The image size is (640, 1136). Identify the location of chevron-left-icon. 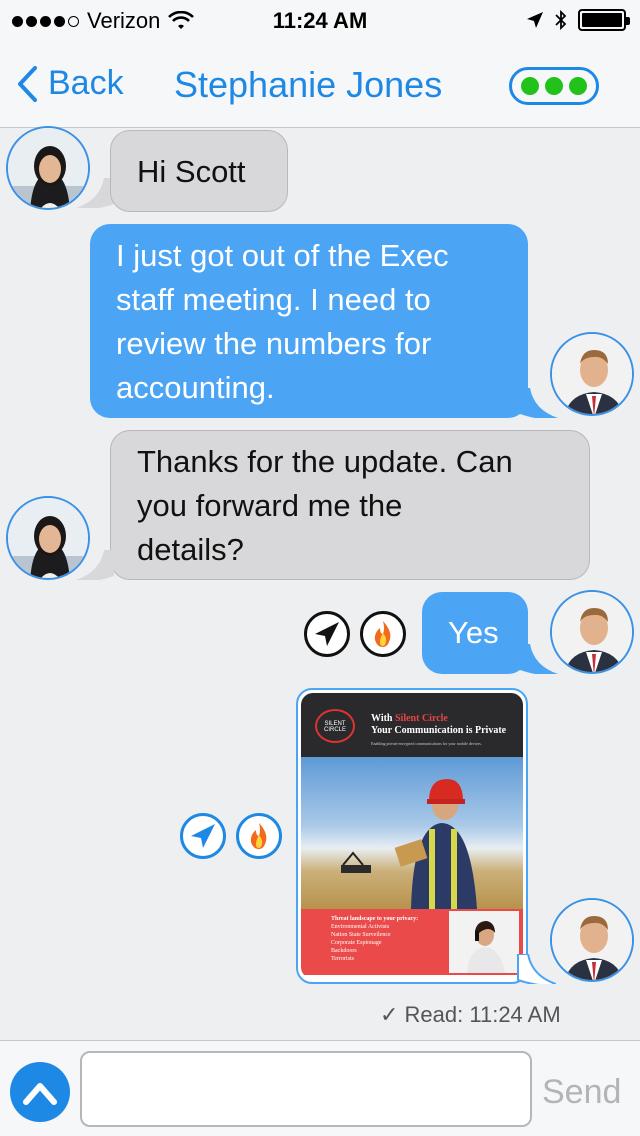
(27, 83).